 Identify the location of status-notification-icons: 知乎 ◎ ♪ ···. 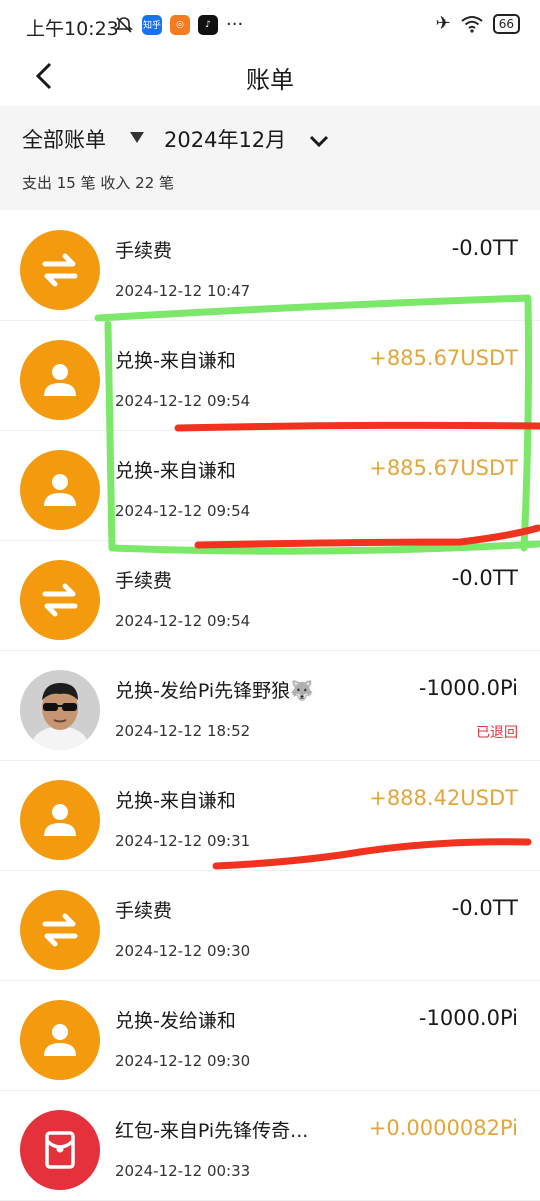
(178, 24).